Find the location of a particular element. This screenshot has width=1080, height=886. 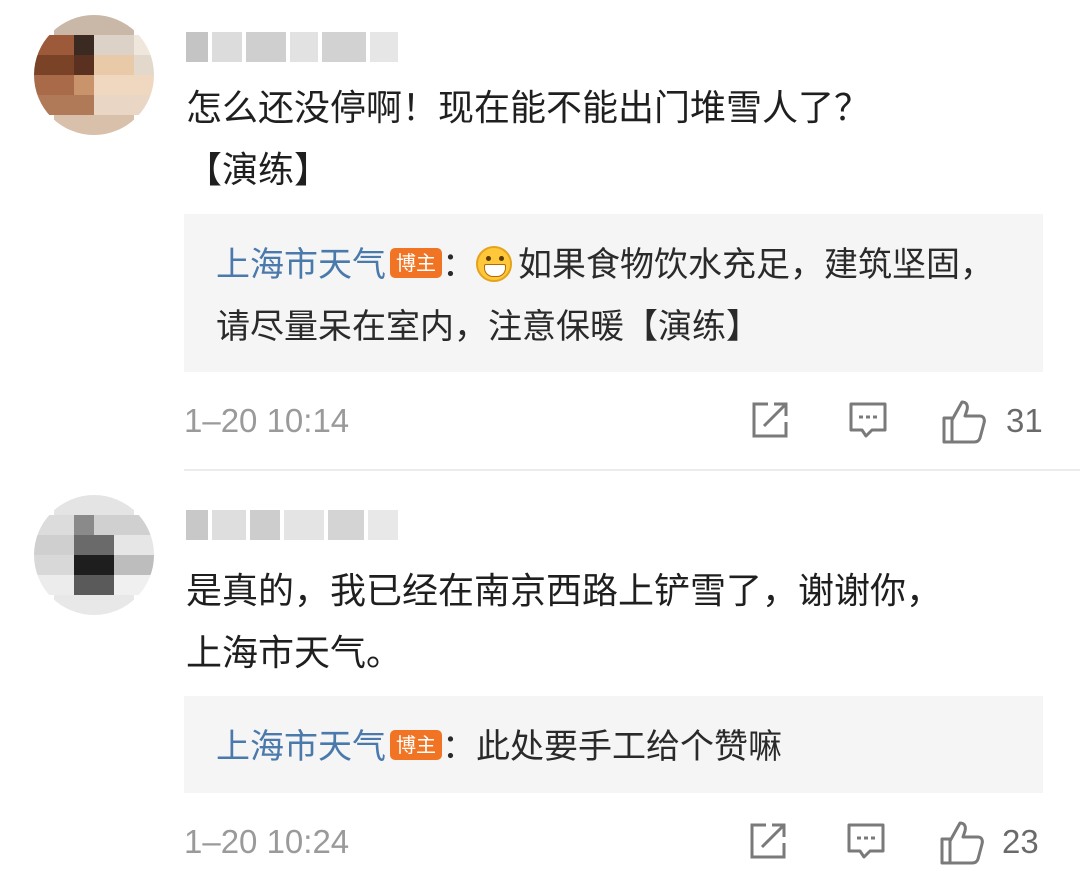

timestamp: 1–20 10:14 is located at coordinates (267, 420).